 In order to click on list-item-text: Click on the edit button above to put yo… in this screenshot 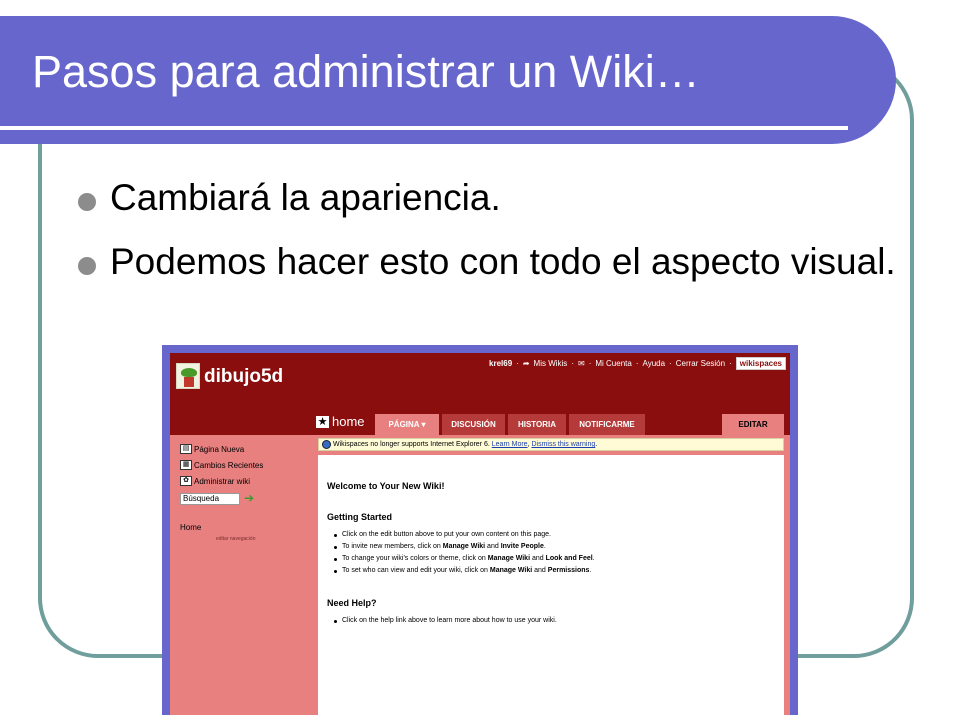, I will do `click(446, 534)`.